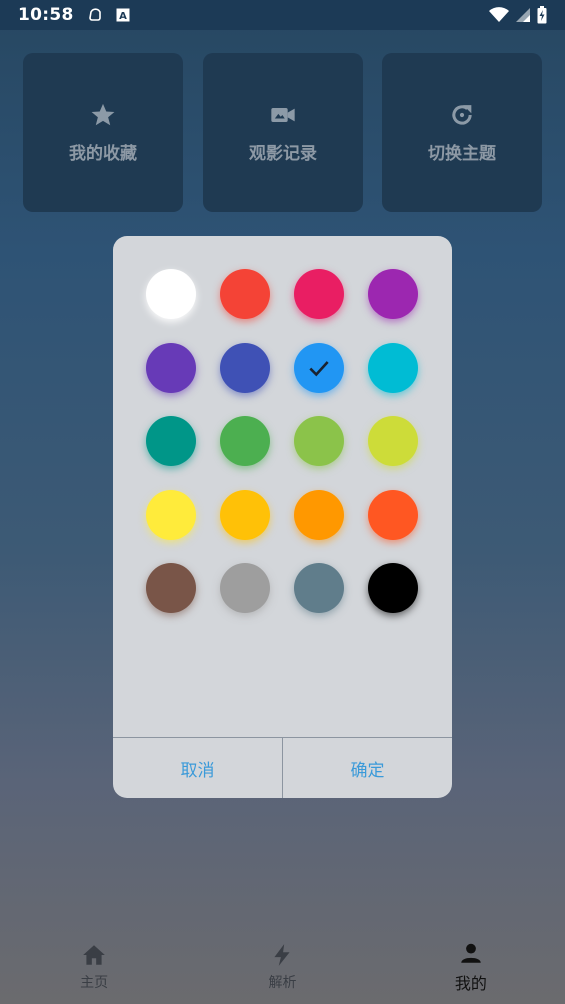 The image size is (565, 1004). I want to click on nav-item-parse: 解析, so click(282, 967).